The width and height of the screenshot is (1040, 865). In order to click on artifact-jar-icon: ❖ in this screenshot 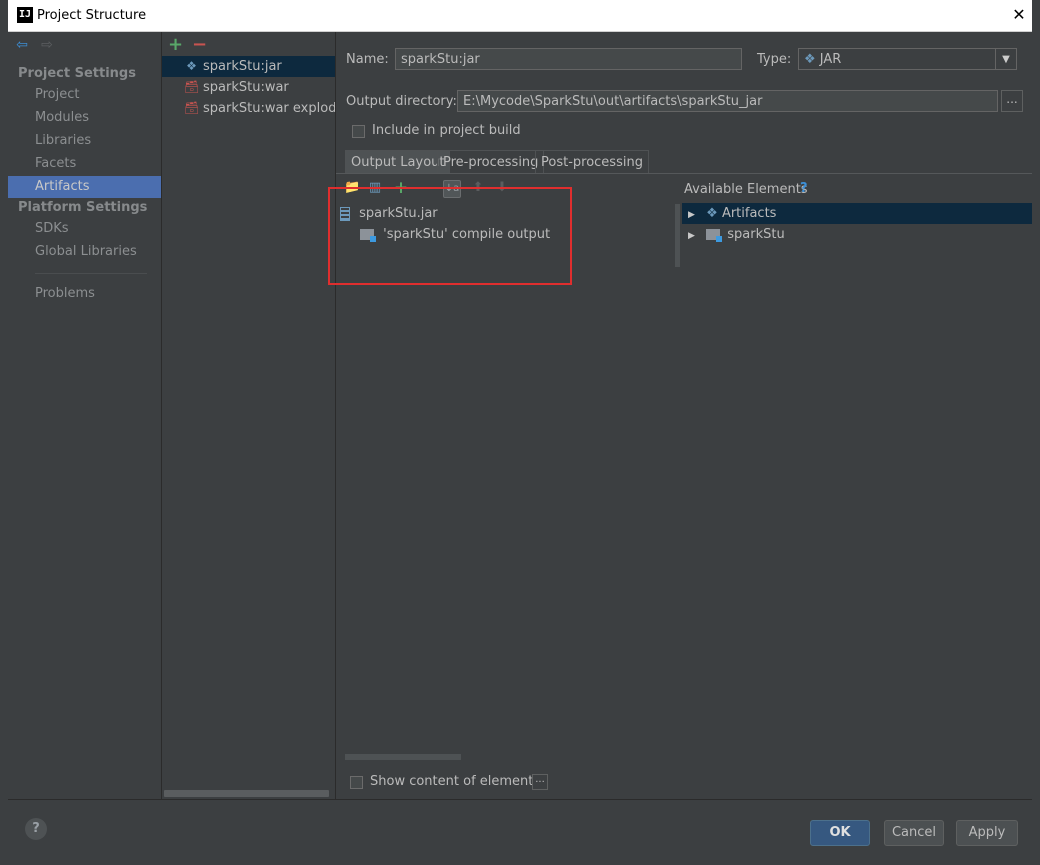, I will do `click(191, 66)`.